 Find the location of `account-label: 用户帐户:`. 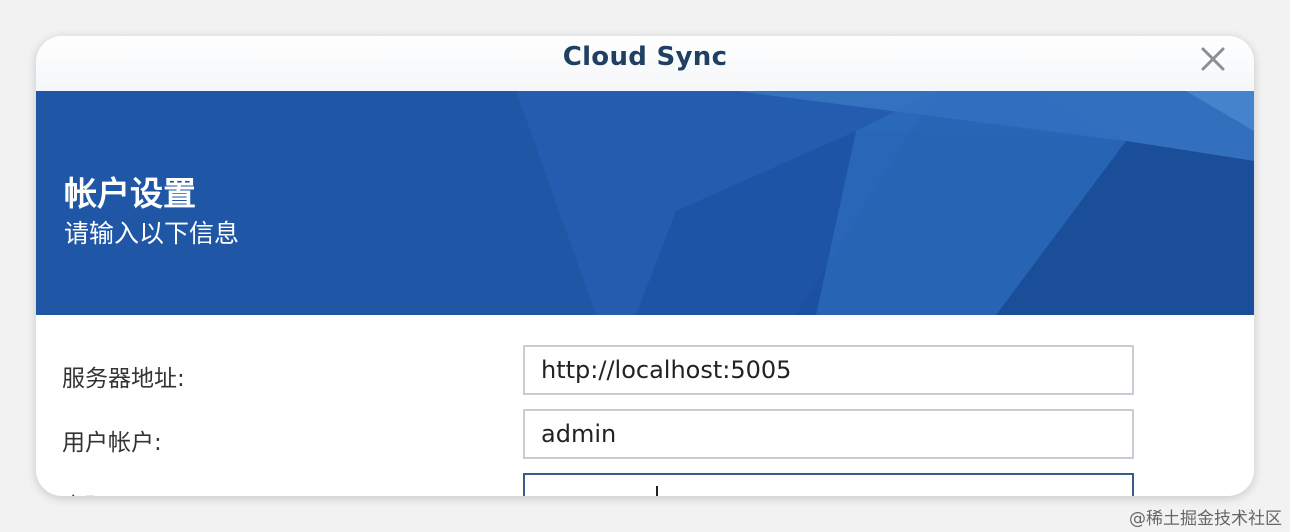

account-label: 用户帐户: is located at coordinates (112, 443).